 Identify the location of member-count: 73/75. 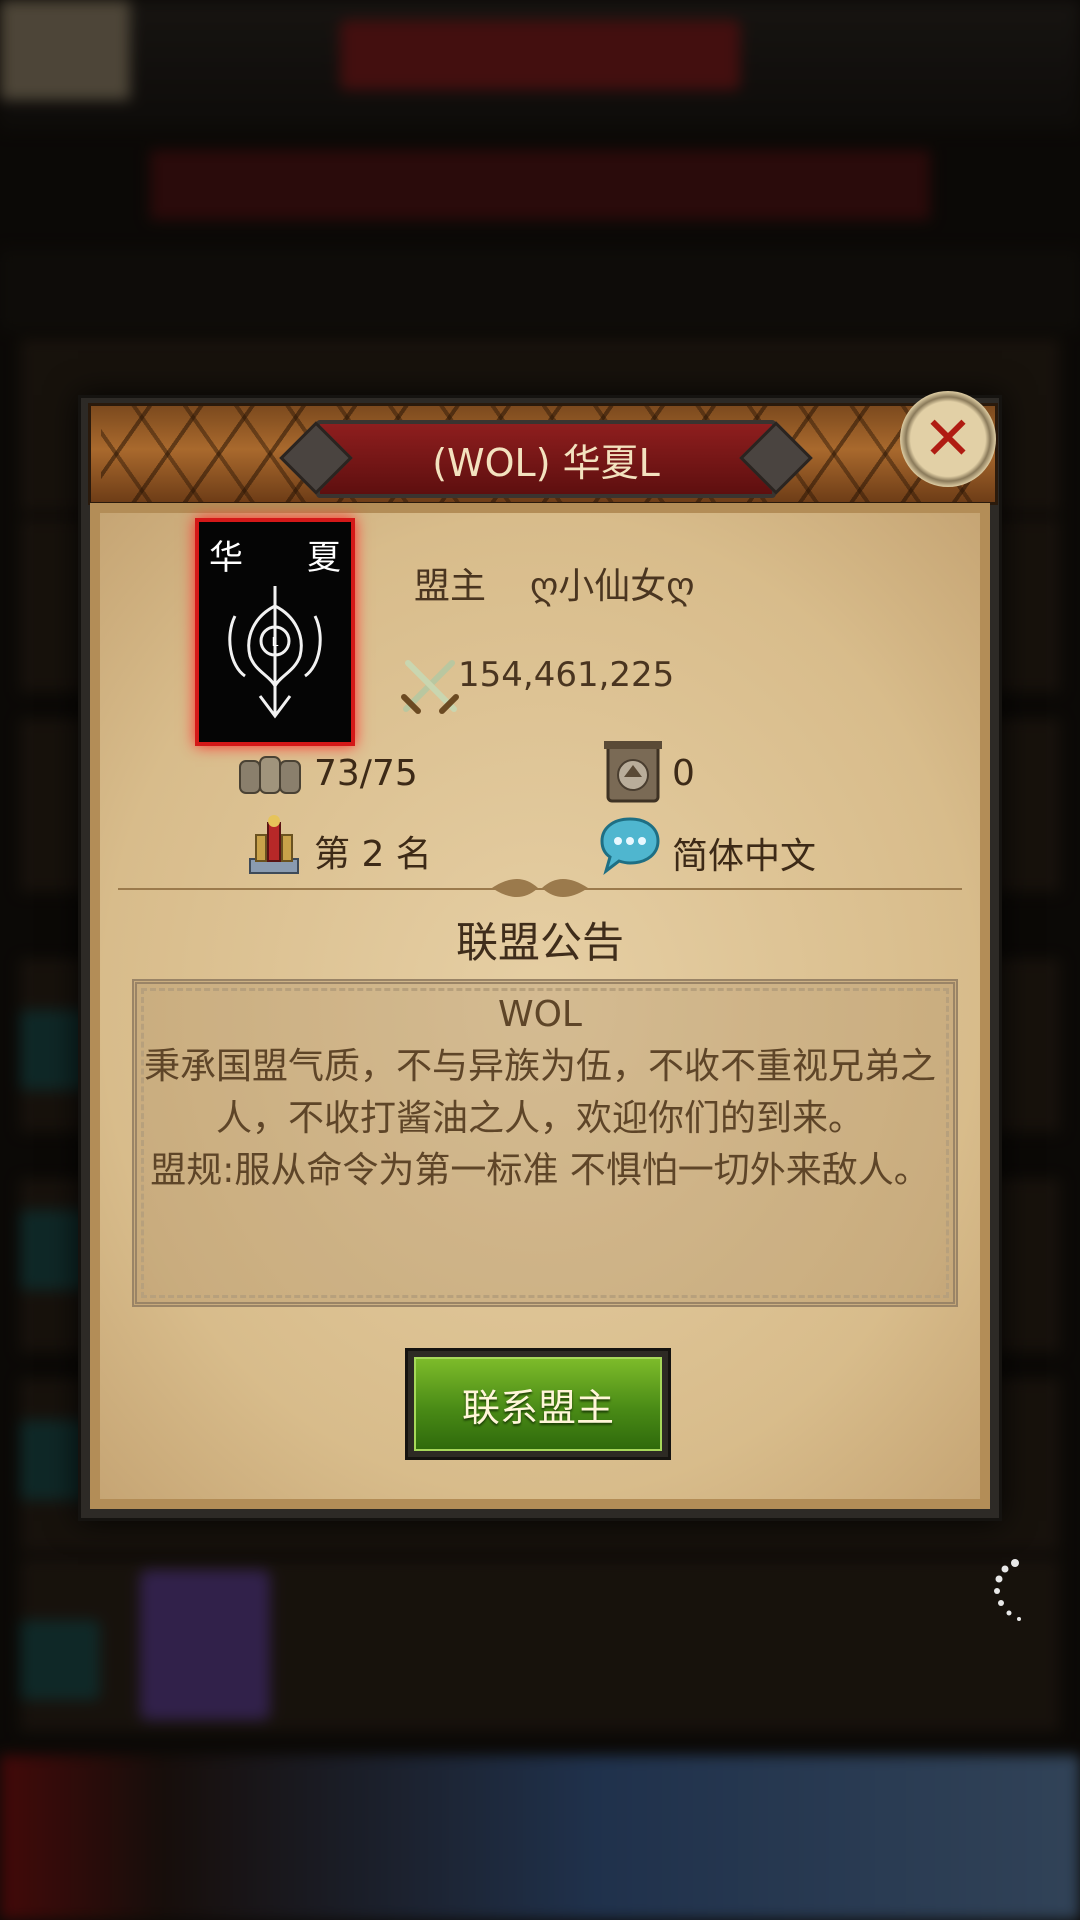
(366, 773).